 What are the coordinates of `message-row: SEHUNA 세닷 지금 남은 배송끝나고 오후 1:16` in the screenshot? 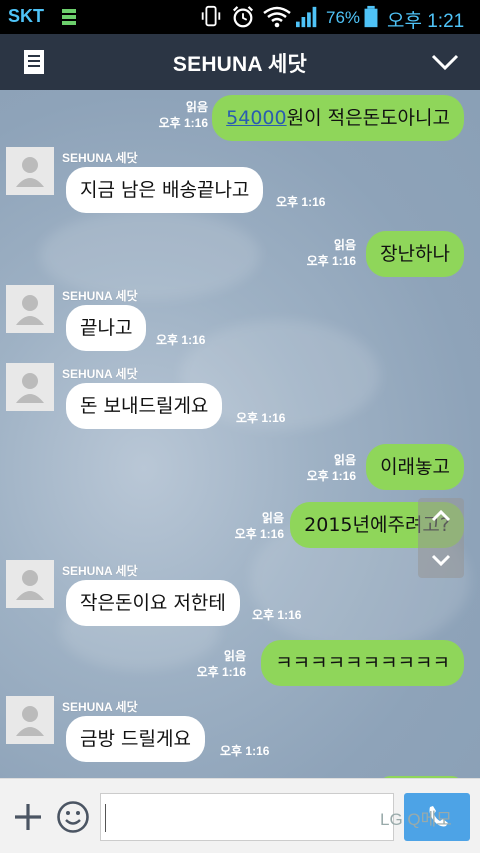 It's located at (240, 183).